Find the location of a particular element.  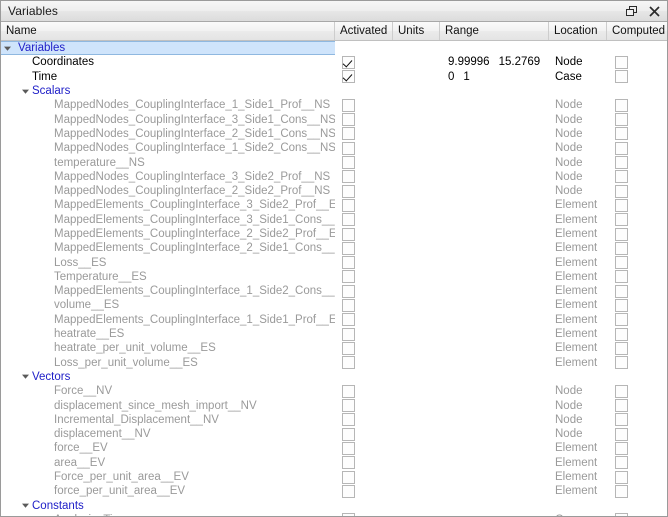

tree-row: Scalars is located at coordinates (334, 91).